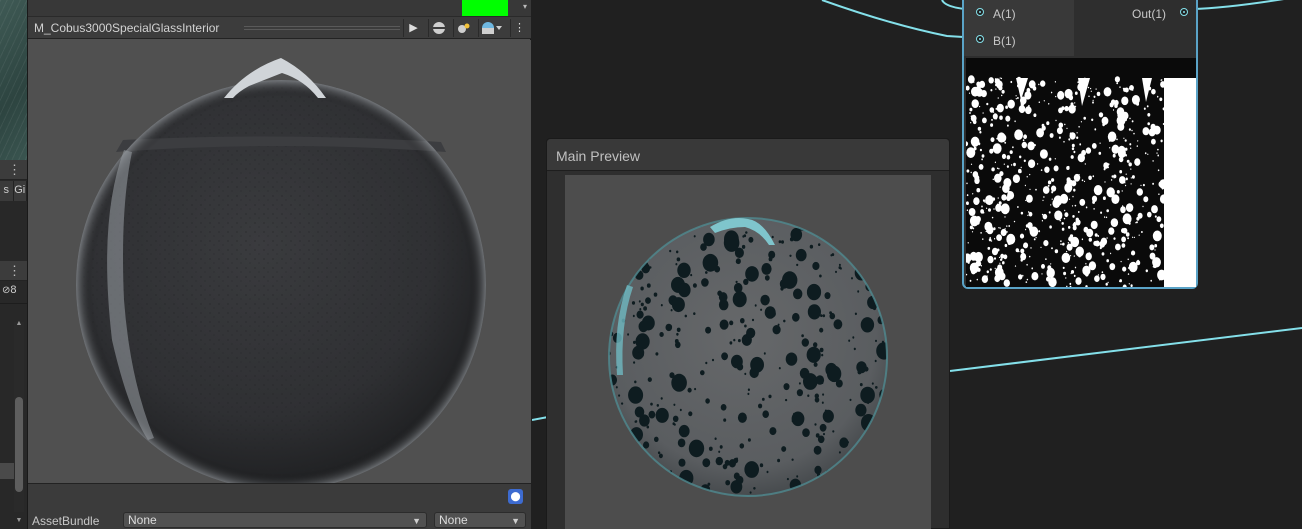 The width and height of the screenshot is (1302, 529). What do you see at coordinates (19, 444) in the screenshot?
I see `scrollbar-thumb` at bounding box center [19, 444].